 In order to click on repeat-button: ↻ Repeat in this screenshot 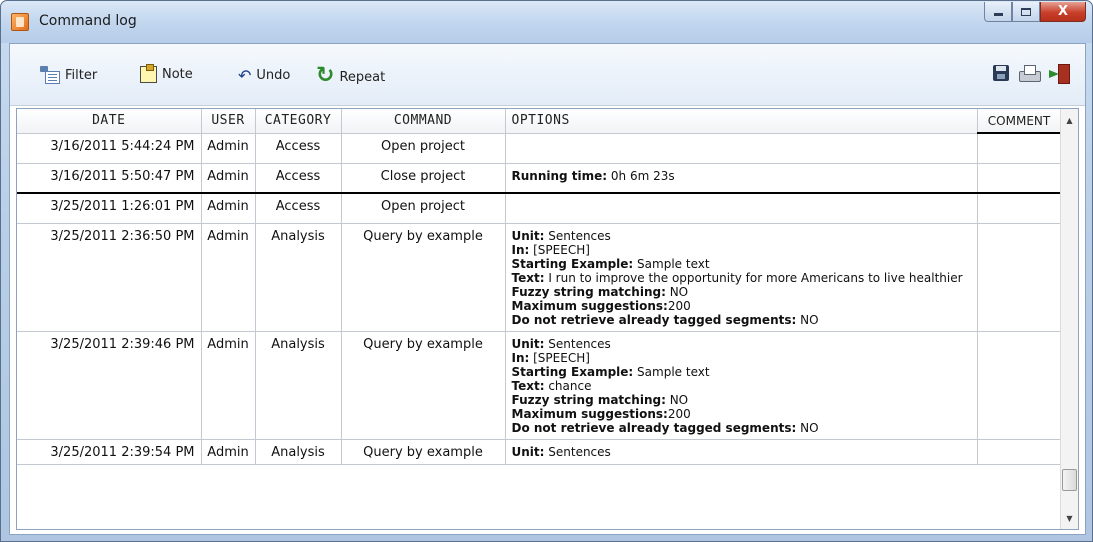, I will do `click(351, 75)`.